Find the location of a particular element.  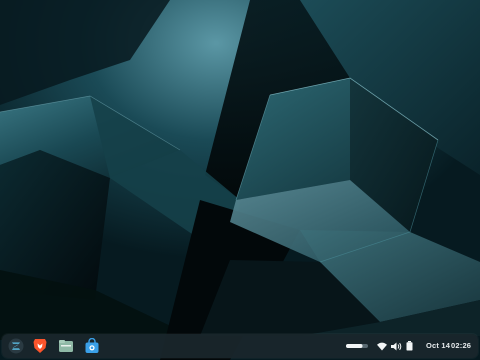

zorin-logo-icon is located at coordinates (16, 346).